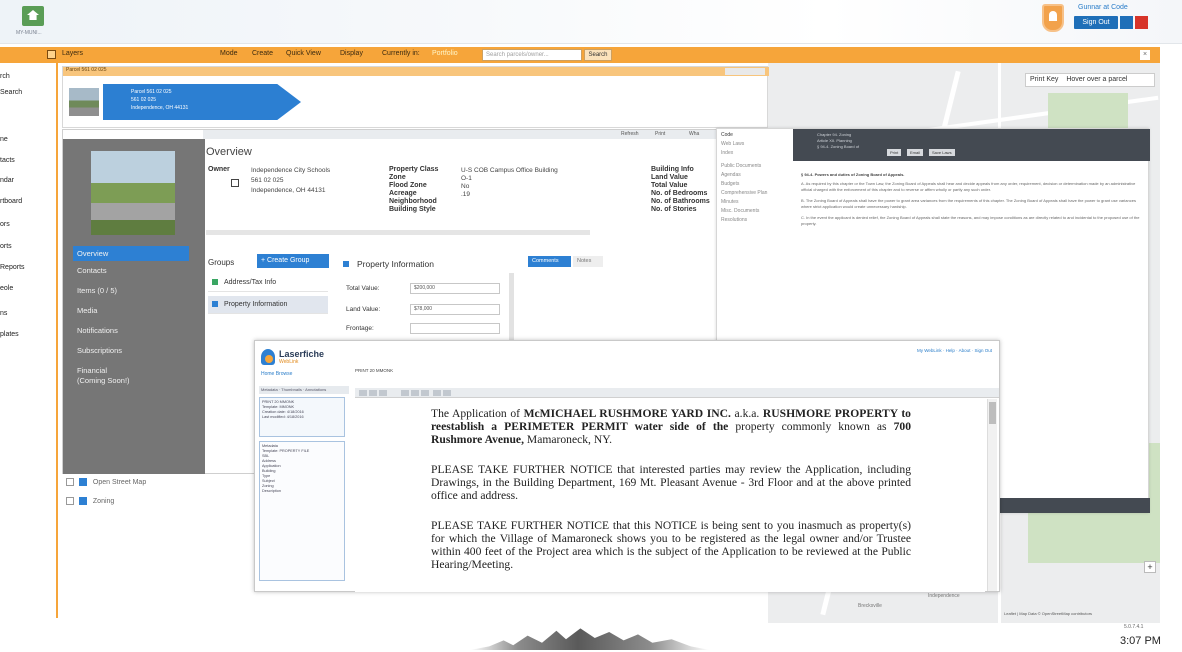  I want to click on left-nav-item: eole, so click(6, 288).